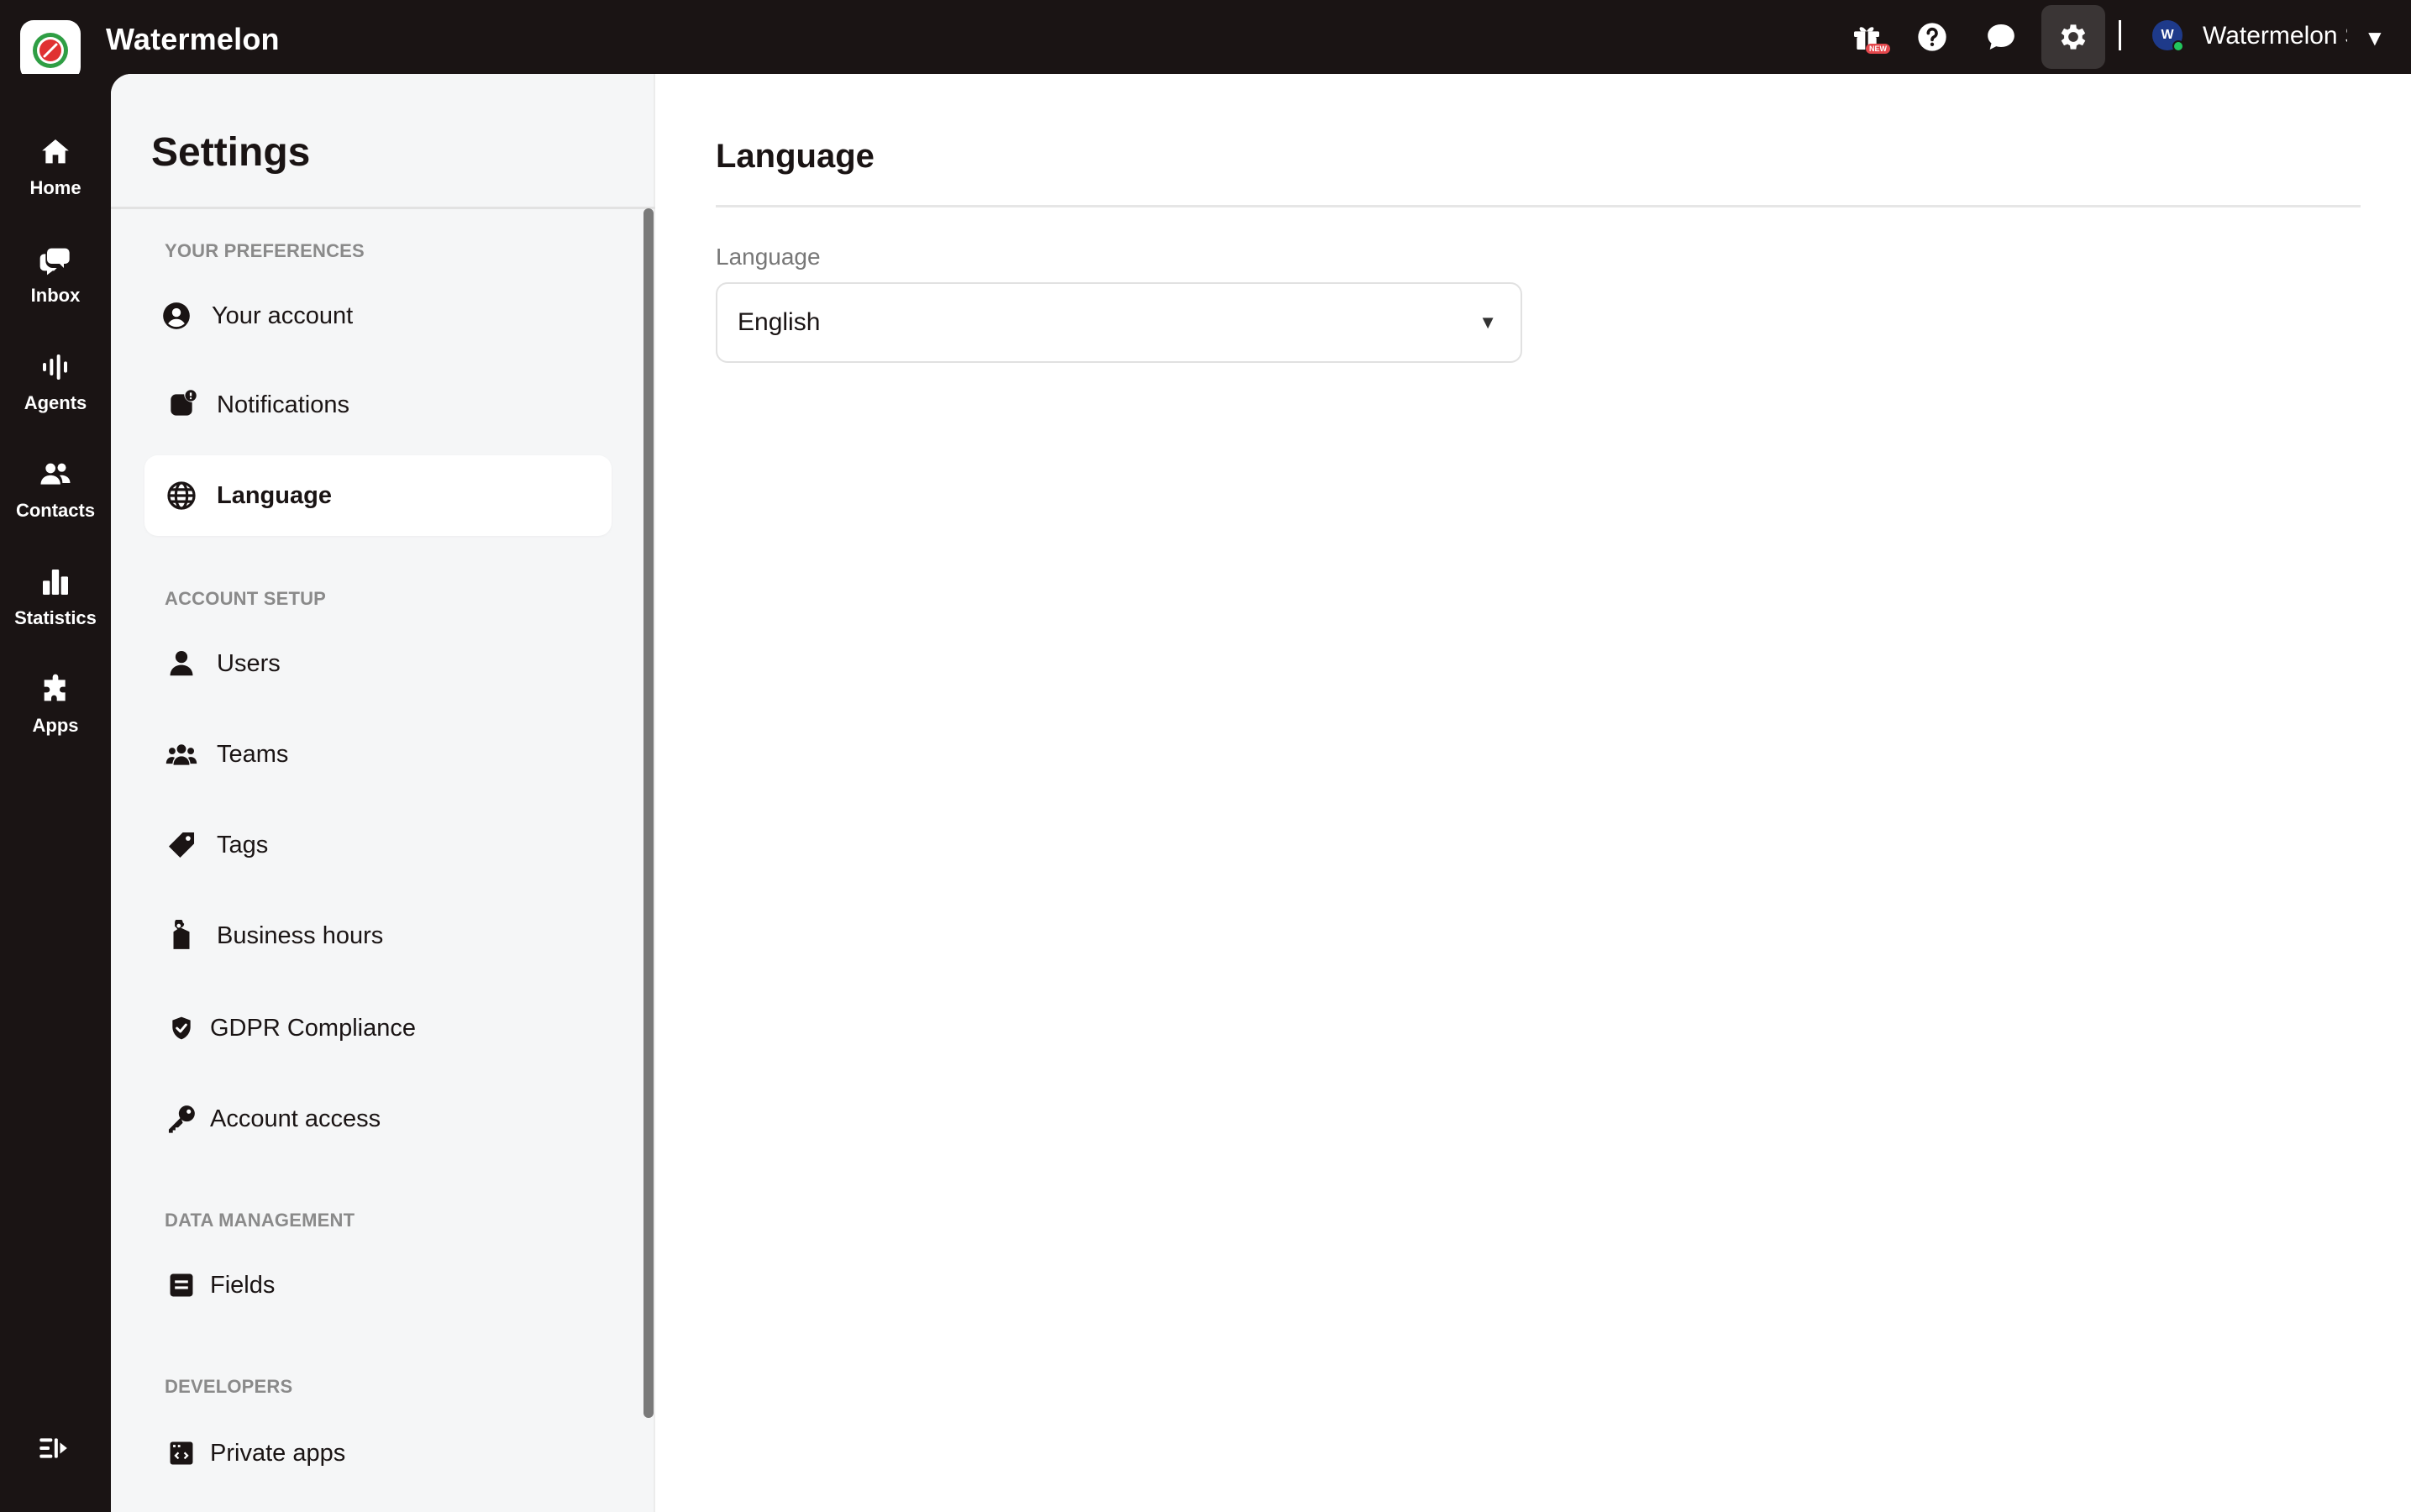 The image size is (2411, 1512). What do you see at coordinates (55, 687) in the screenshot?
I see `apps-icon` at bounding box center [55, 687].